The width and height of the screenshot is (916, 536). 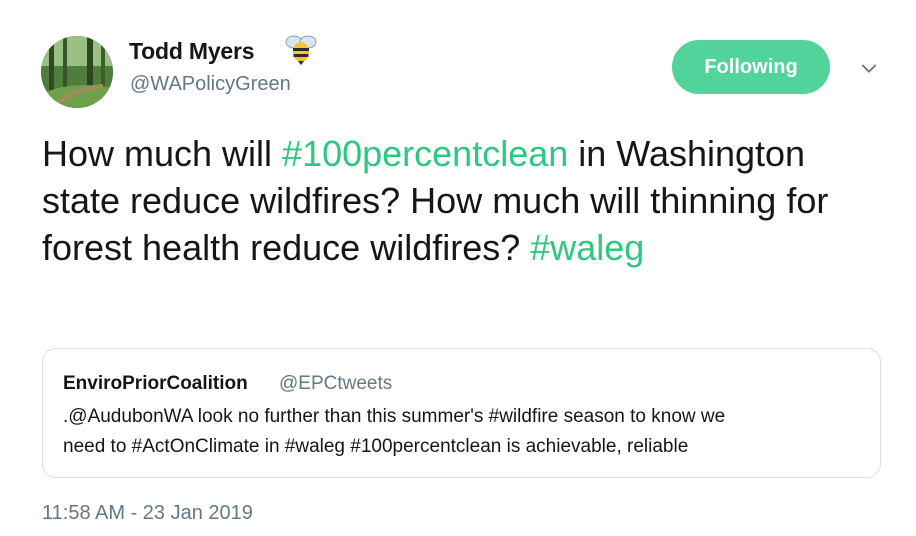 What do you see at coordinates (210, 84) in the screenshot?
I see `author-handle: @WAPolicyGreen` at bounding box center [210, 84].